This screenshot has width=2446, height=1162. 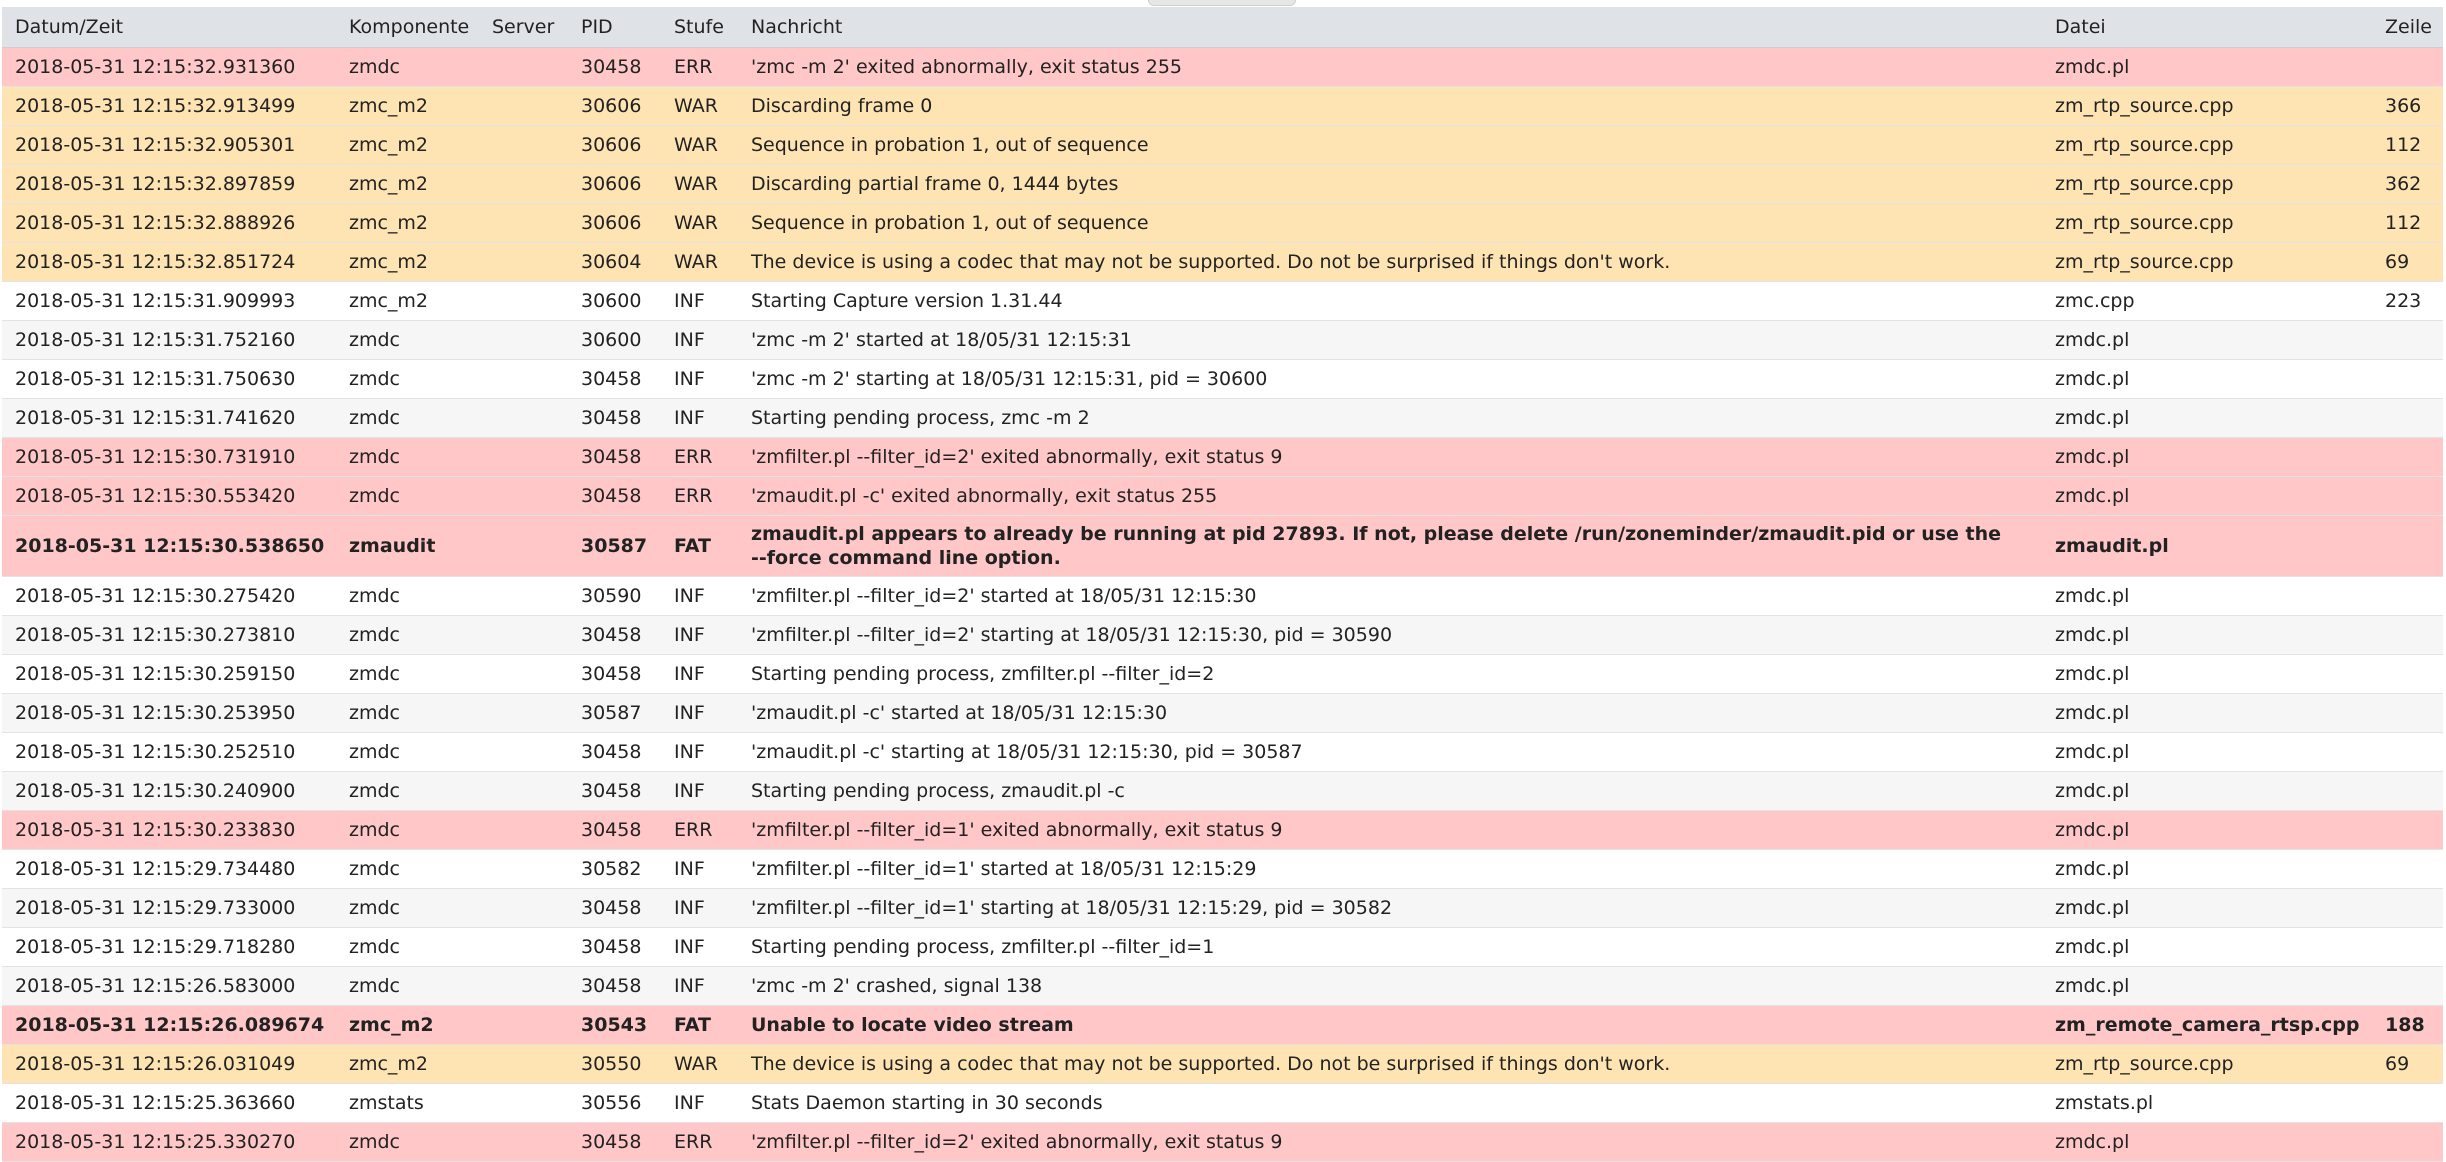 I want to click on top-scroll-tab, so click(x=1222, y=3).